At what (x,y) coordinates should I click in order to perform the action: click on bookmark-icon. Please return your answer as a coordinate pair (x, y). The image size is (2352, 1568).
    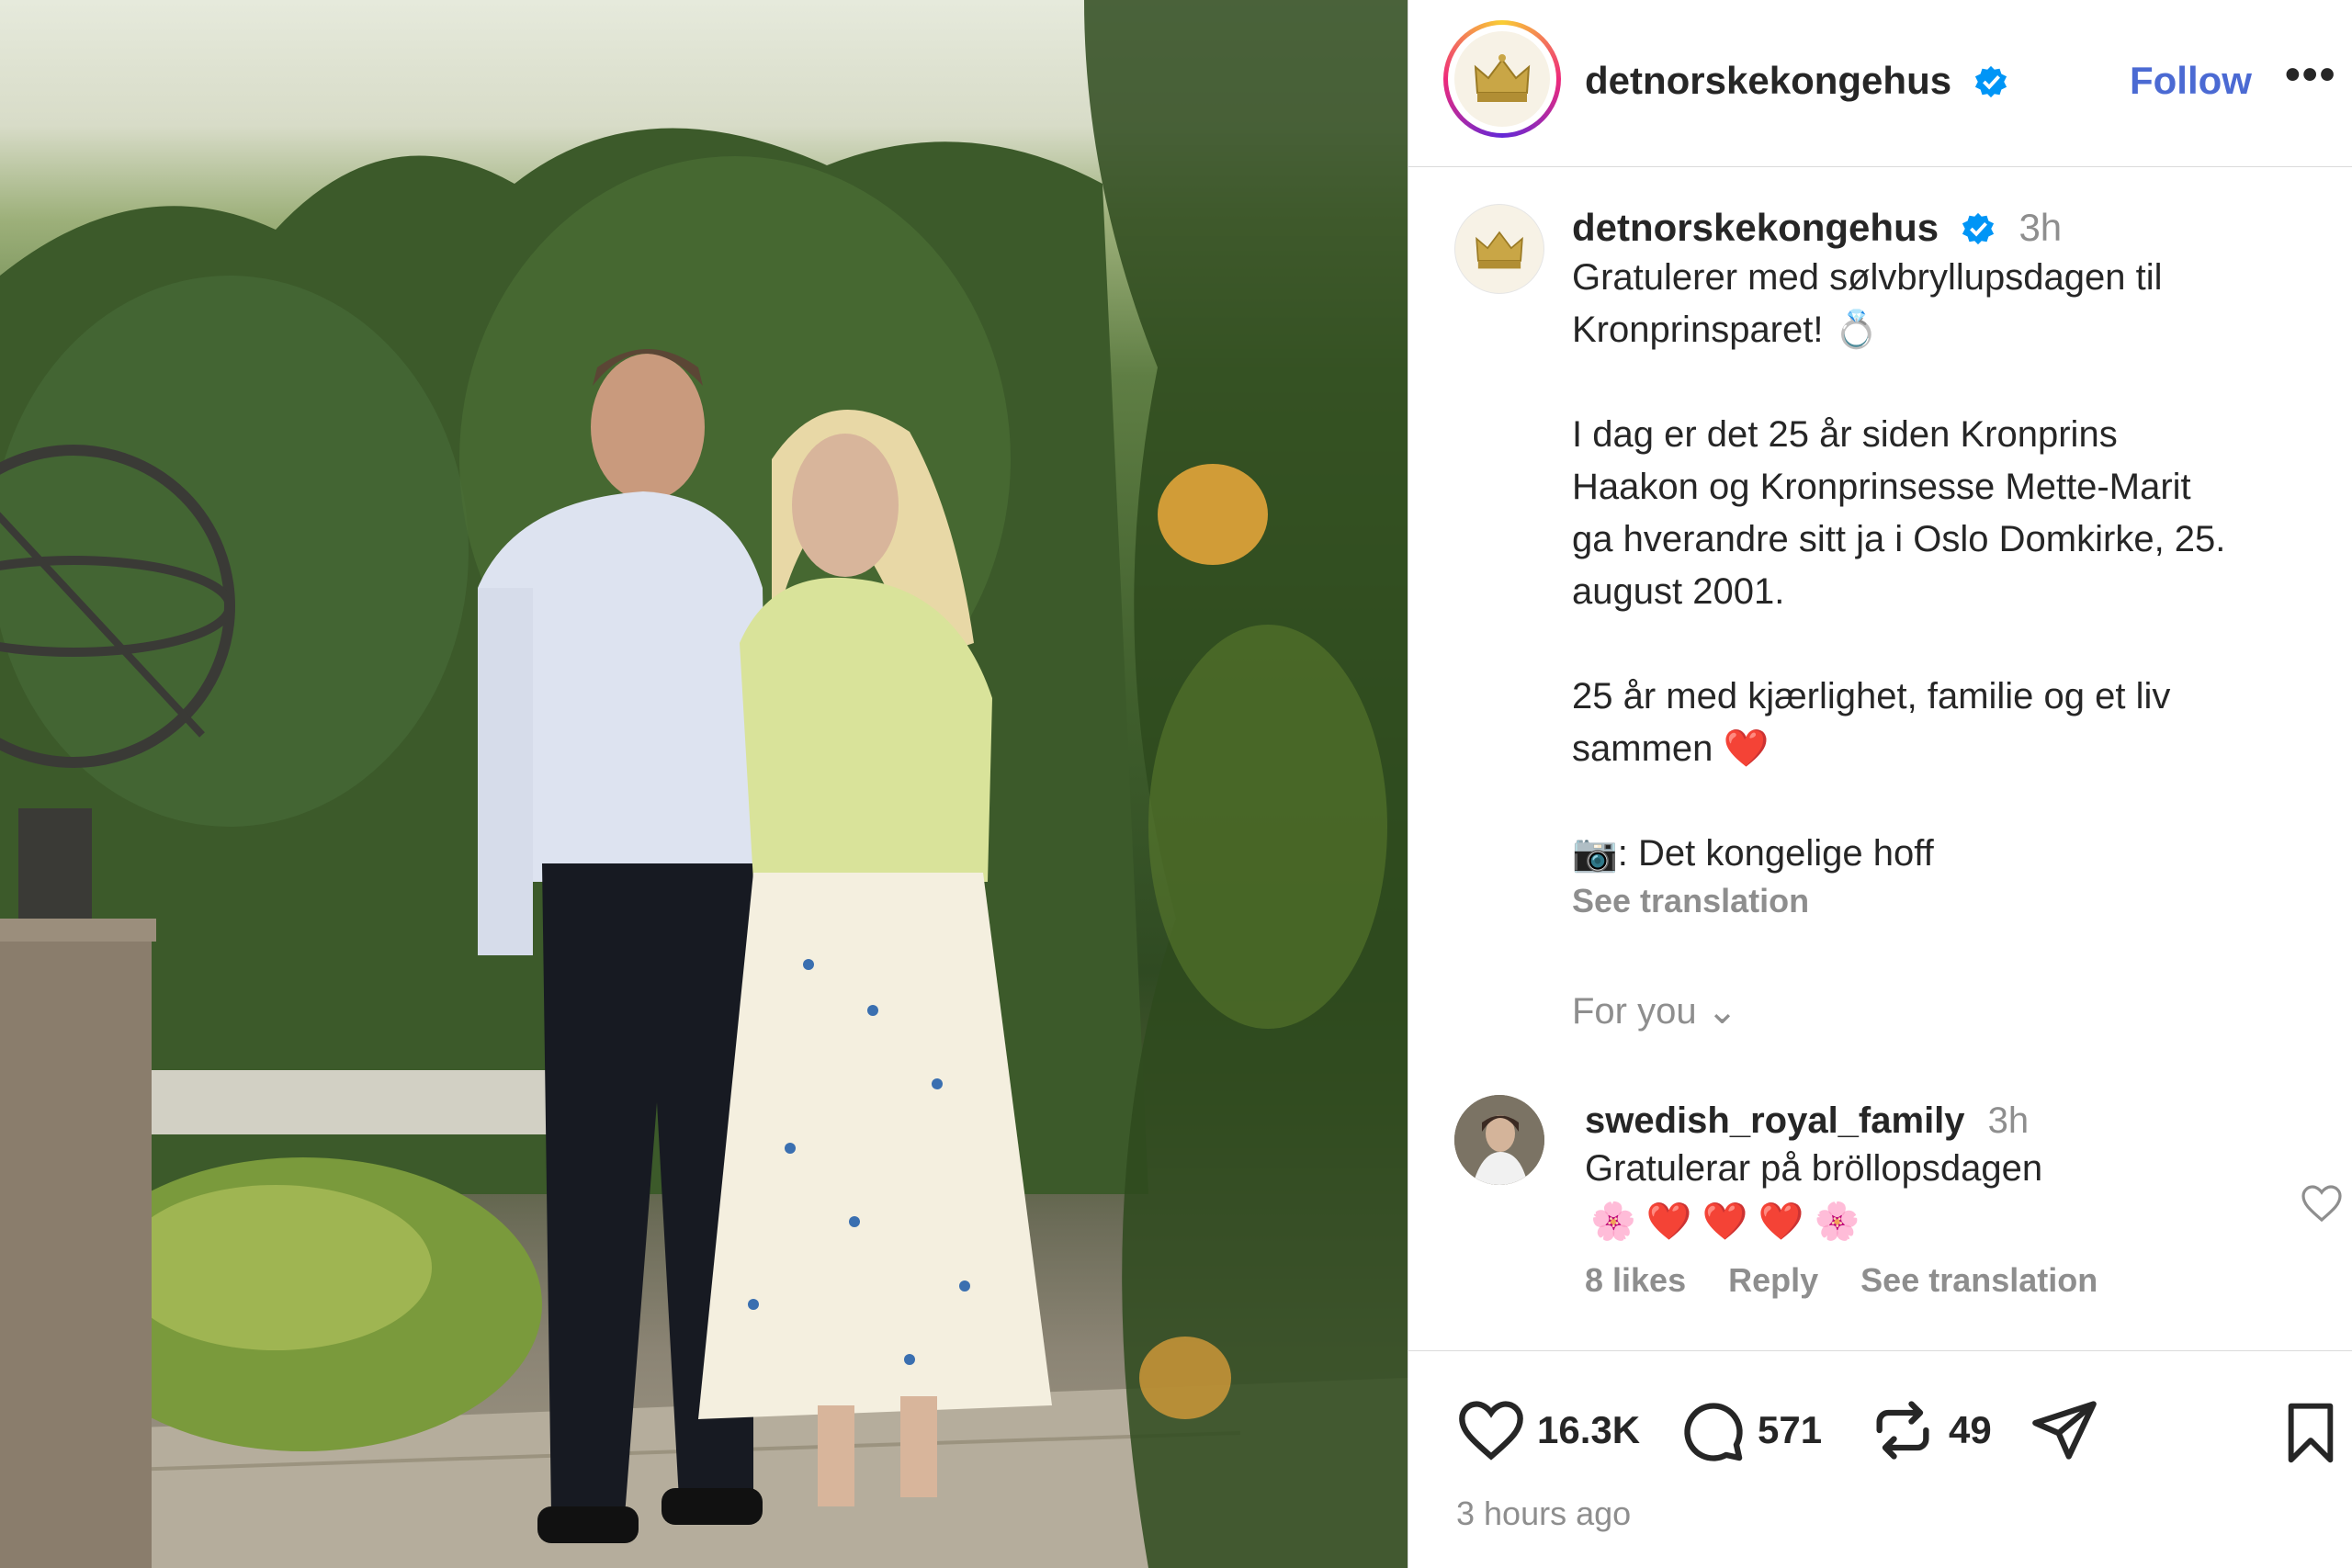
    Looking at the image, I should click on (2310, 1433).